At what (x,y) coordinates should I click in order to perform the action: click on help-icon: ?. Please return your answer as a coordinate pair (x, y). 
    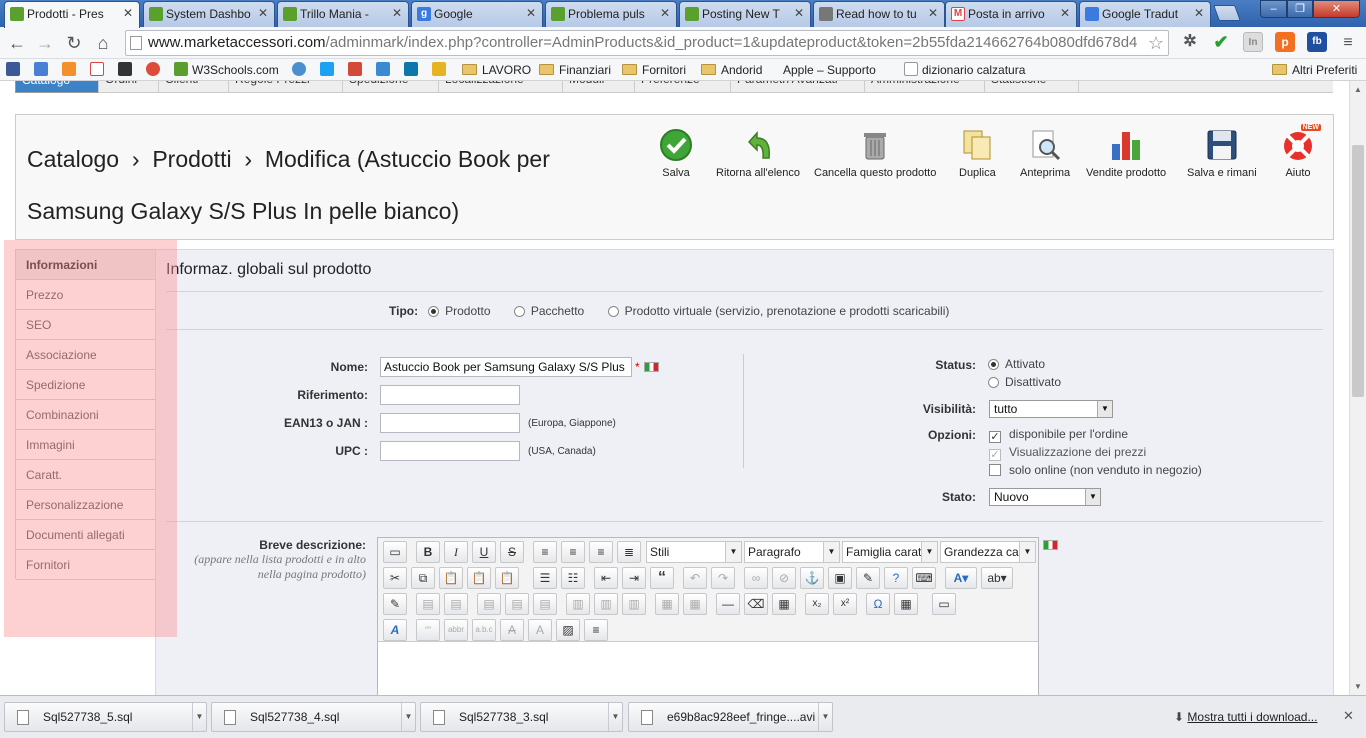
    Looking at the image, I should click on (896, 578).